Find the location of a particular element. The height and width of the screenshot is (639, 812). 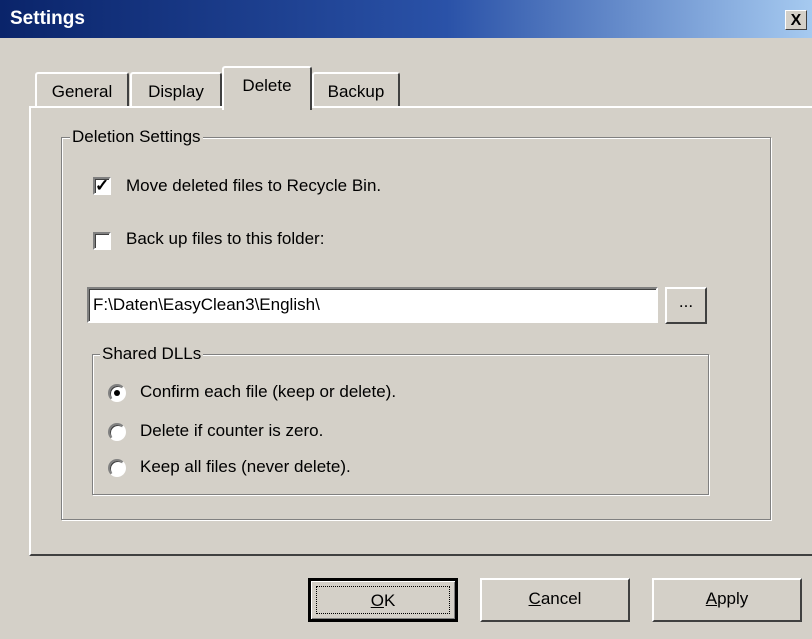

tab-label: Backup is located at coordinates (356, 91).